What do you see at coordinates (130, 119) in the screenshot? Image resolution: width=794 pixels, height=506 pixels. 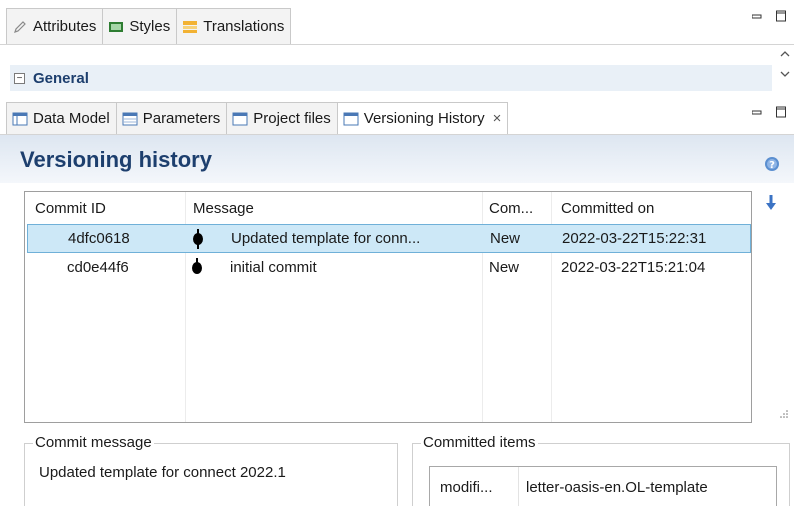 I see `parameters-icon` at bounding box center [130, 119].